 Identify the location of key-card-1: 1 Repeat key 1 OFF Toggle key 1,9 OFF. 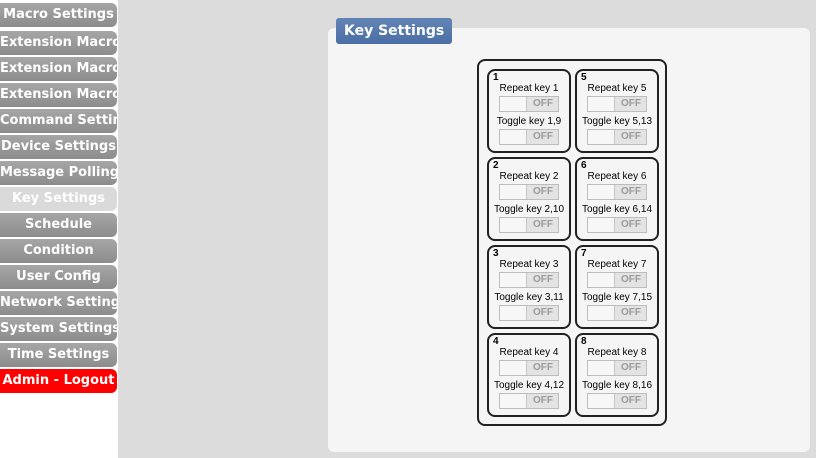
(529, 111).